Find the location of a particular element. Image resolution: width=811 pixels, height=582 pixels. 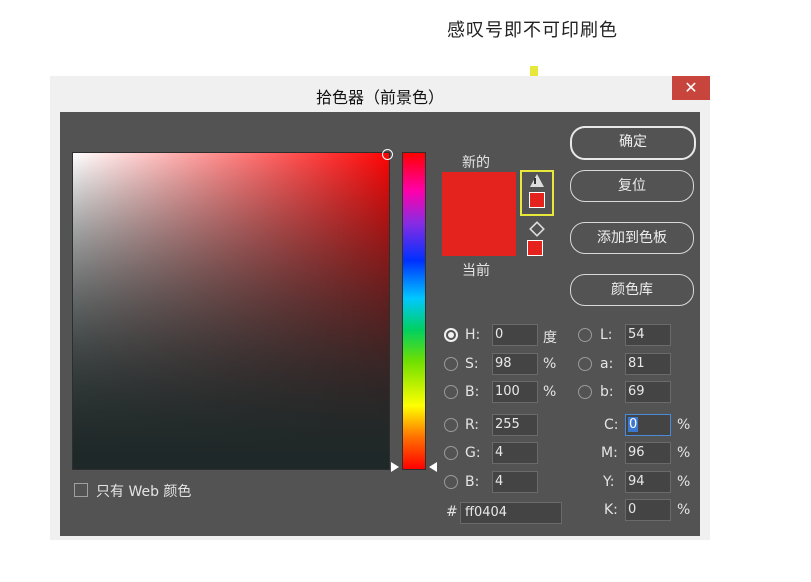

web-only-label: 只有 Web 颜色 is located at coordinates (144, 492).